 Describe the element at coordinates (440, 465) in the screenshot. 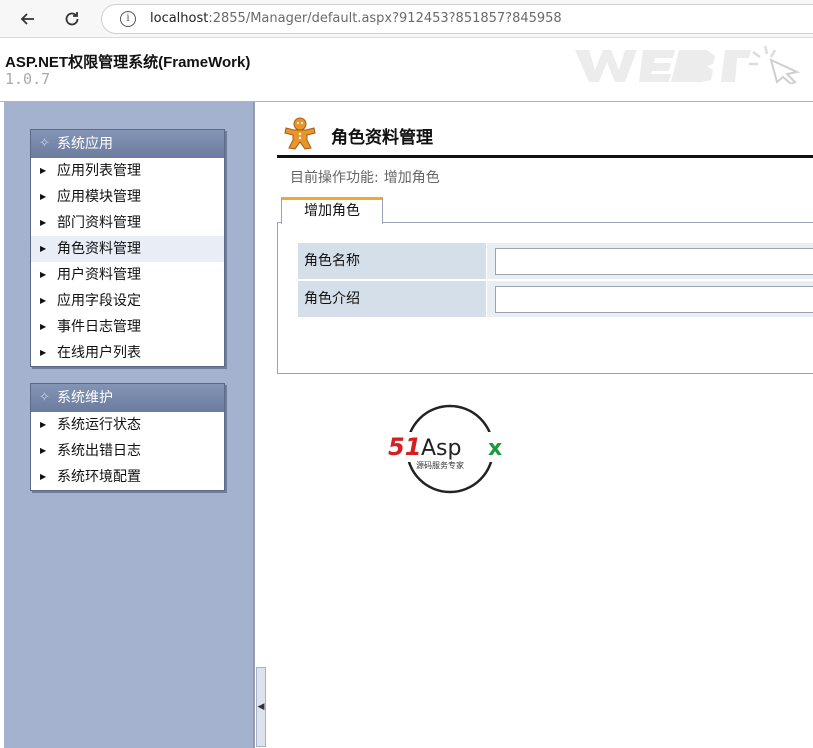

I see `svg-text: 源码服务专家` at that location.